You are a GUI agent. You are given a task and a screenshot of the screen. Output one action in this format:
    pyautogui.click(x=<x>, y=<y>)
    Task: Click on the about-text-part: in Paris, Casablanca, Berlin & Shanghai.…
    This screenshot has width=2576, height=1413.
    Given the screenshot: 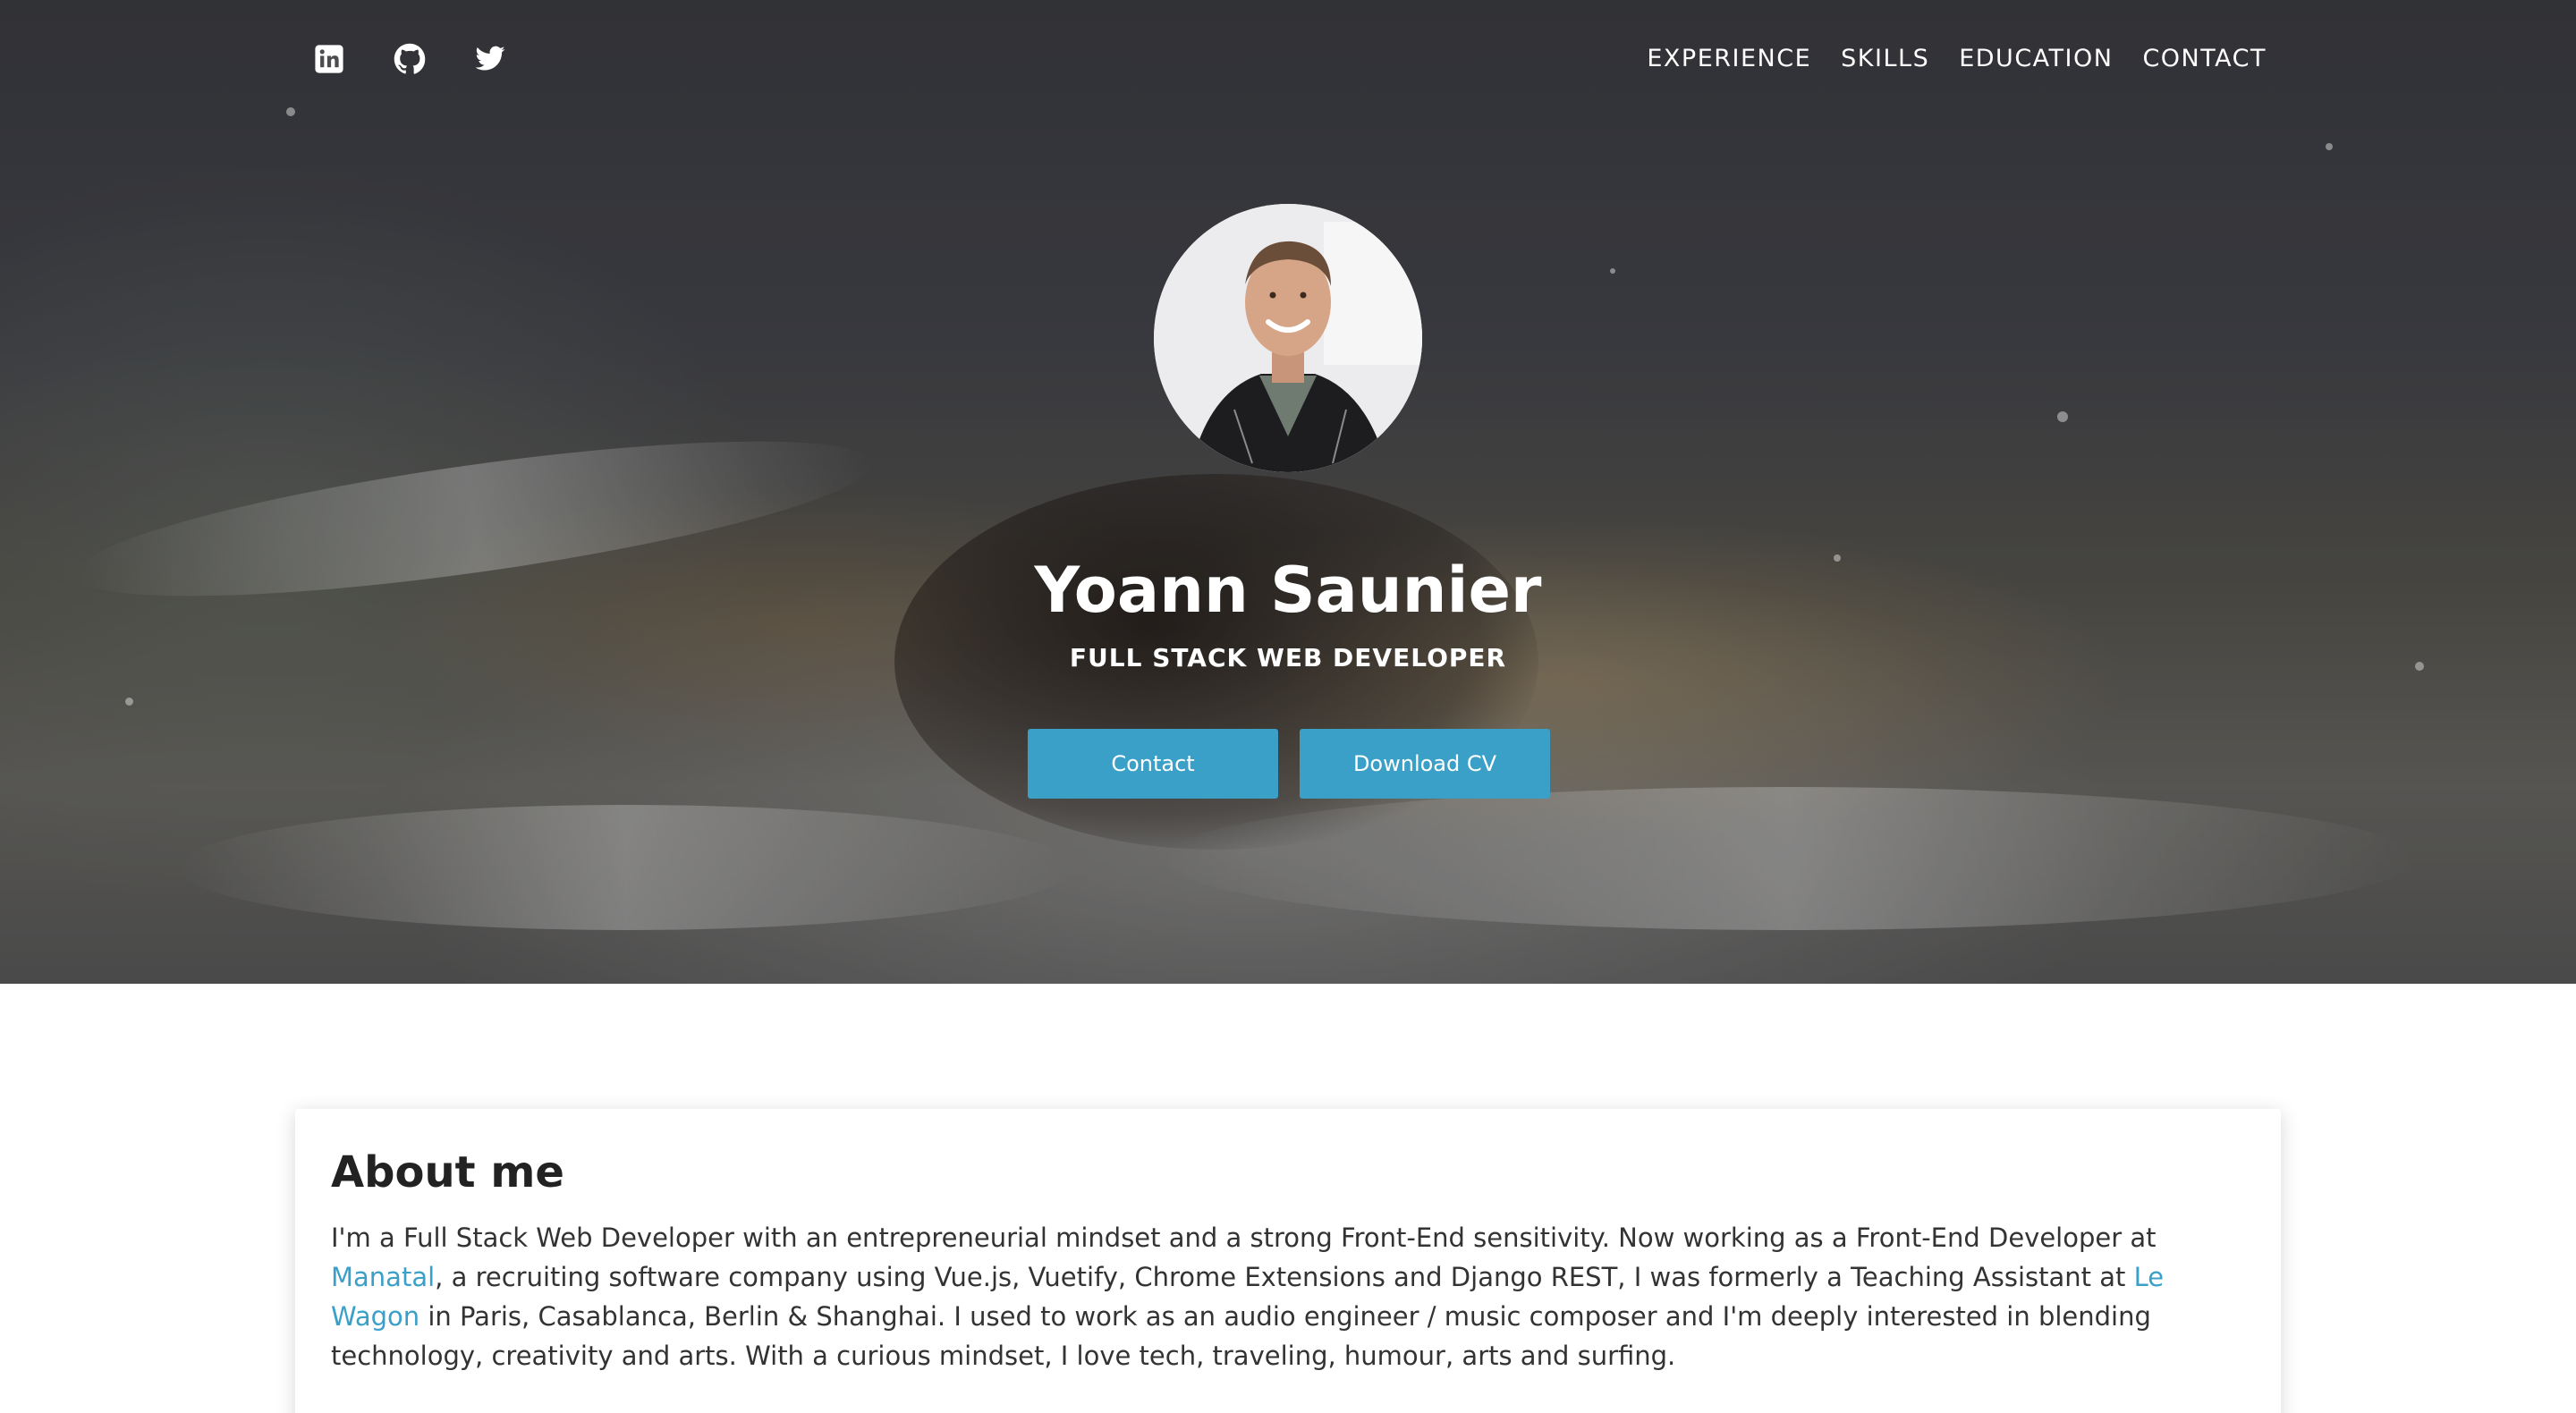 What is the action you would take?
    pyautogui.click(x=1241, y=1336)
    